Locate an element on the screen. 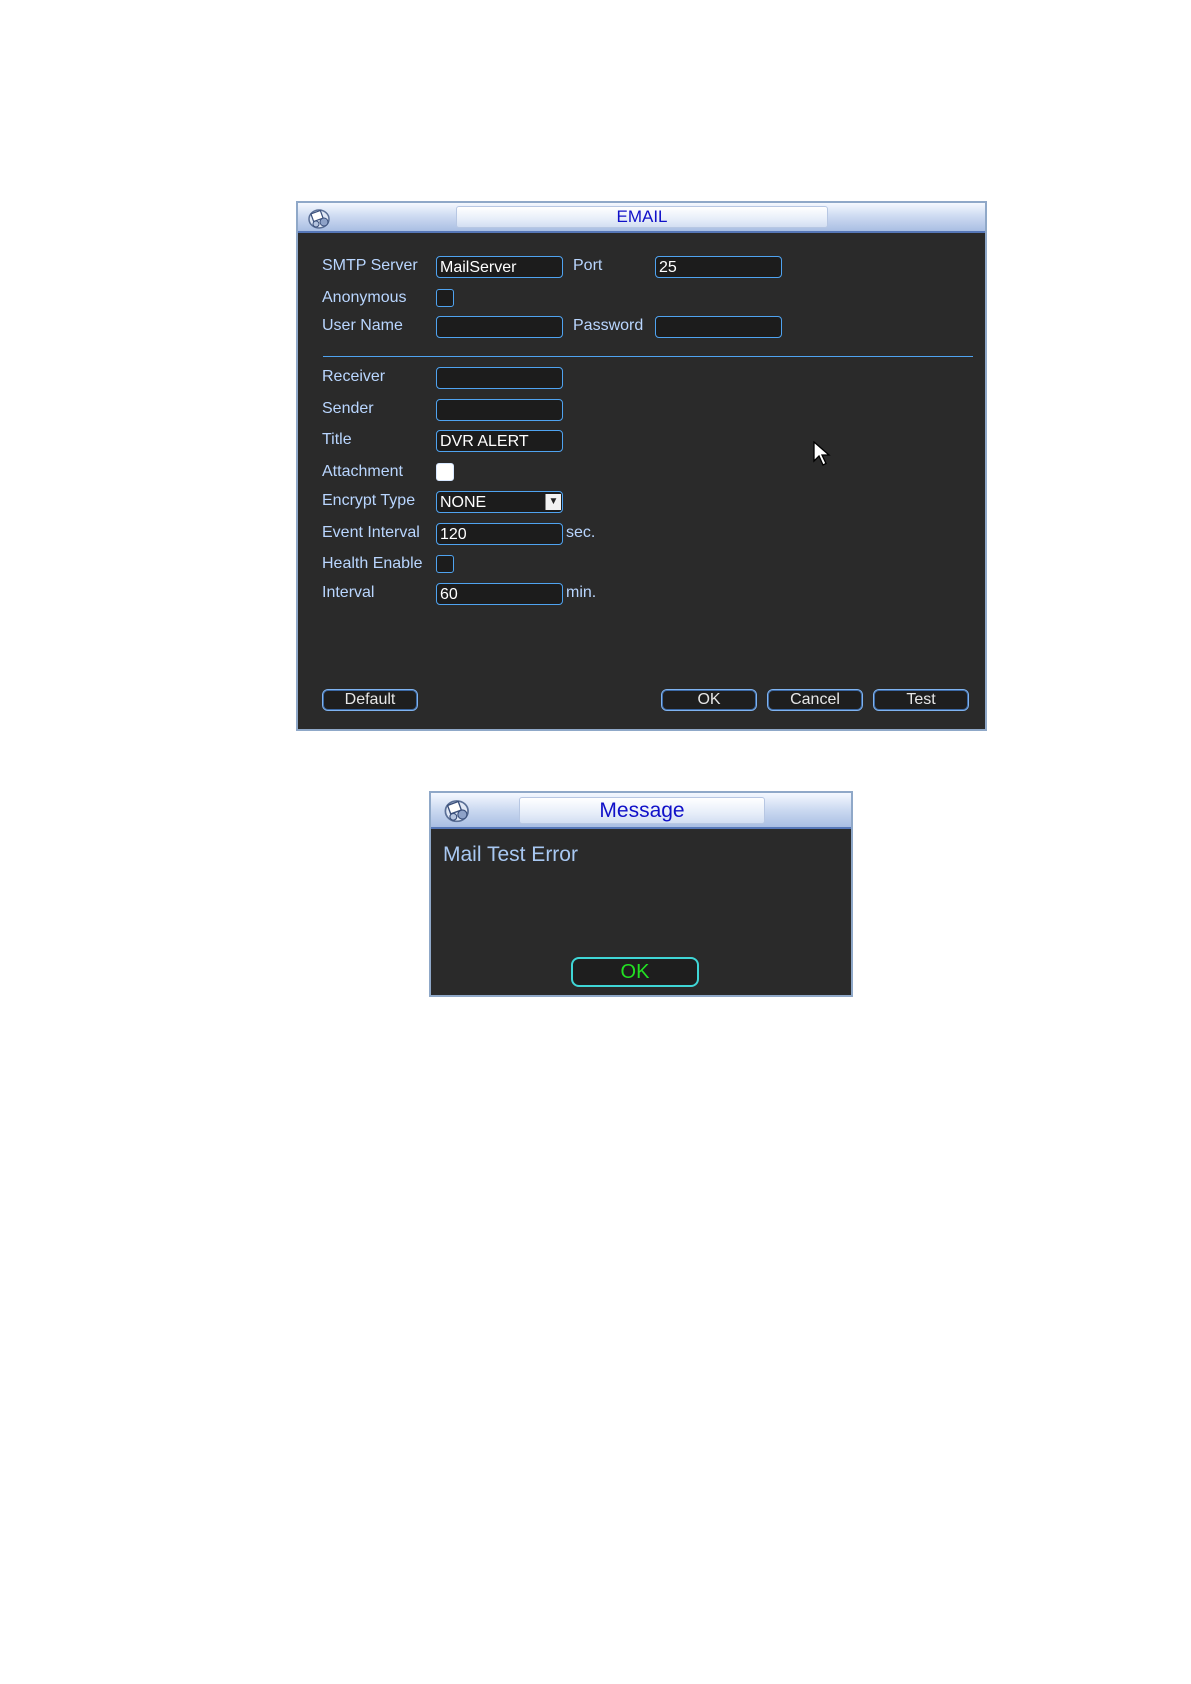 The image size is (1191, 1684). message-dialog-title: Message is located at coordinates (642, 810).